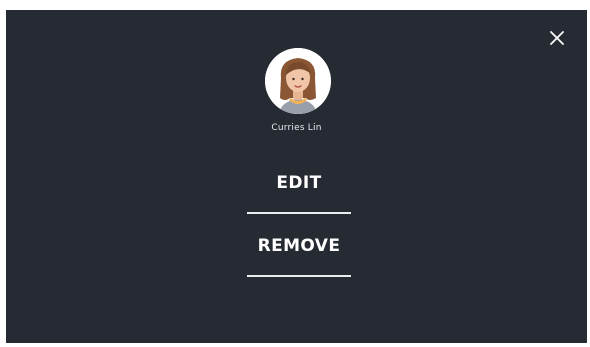 This screenshot has height=347, width=590. Describe the element at coordinates (299, 213) in the screenshot. I see `edit-underline` at that location.